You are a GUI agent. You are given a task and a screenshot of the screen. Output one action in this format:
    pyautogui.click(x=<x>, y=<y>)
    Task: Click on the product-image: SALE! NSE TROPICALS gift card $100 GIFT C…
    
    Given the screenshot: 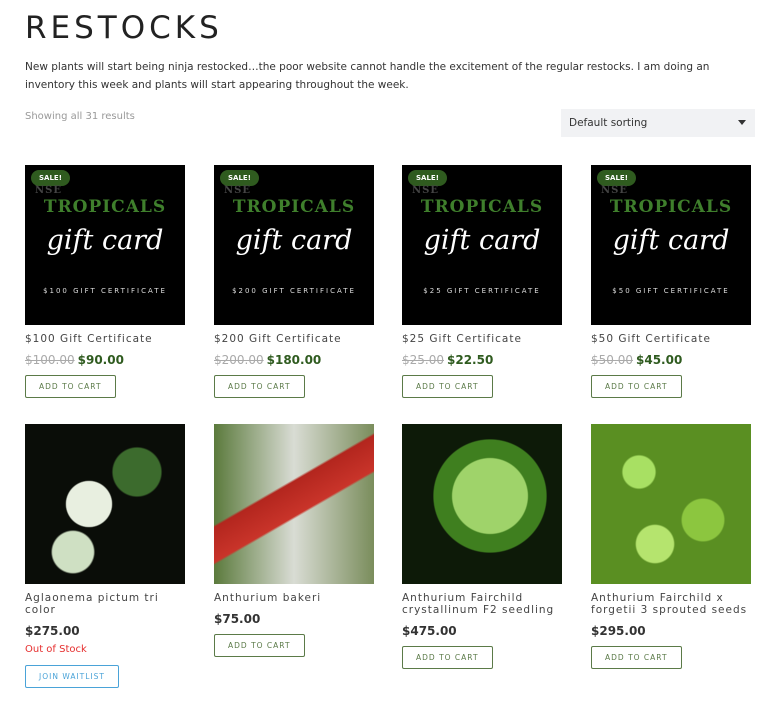 What is the action you would take?
    pyautogui.click(x=105, y=245)
    